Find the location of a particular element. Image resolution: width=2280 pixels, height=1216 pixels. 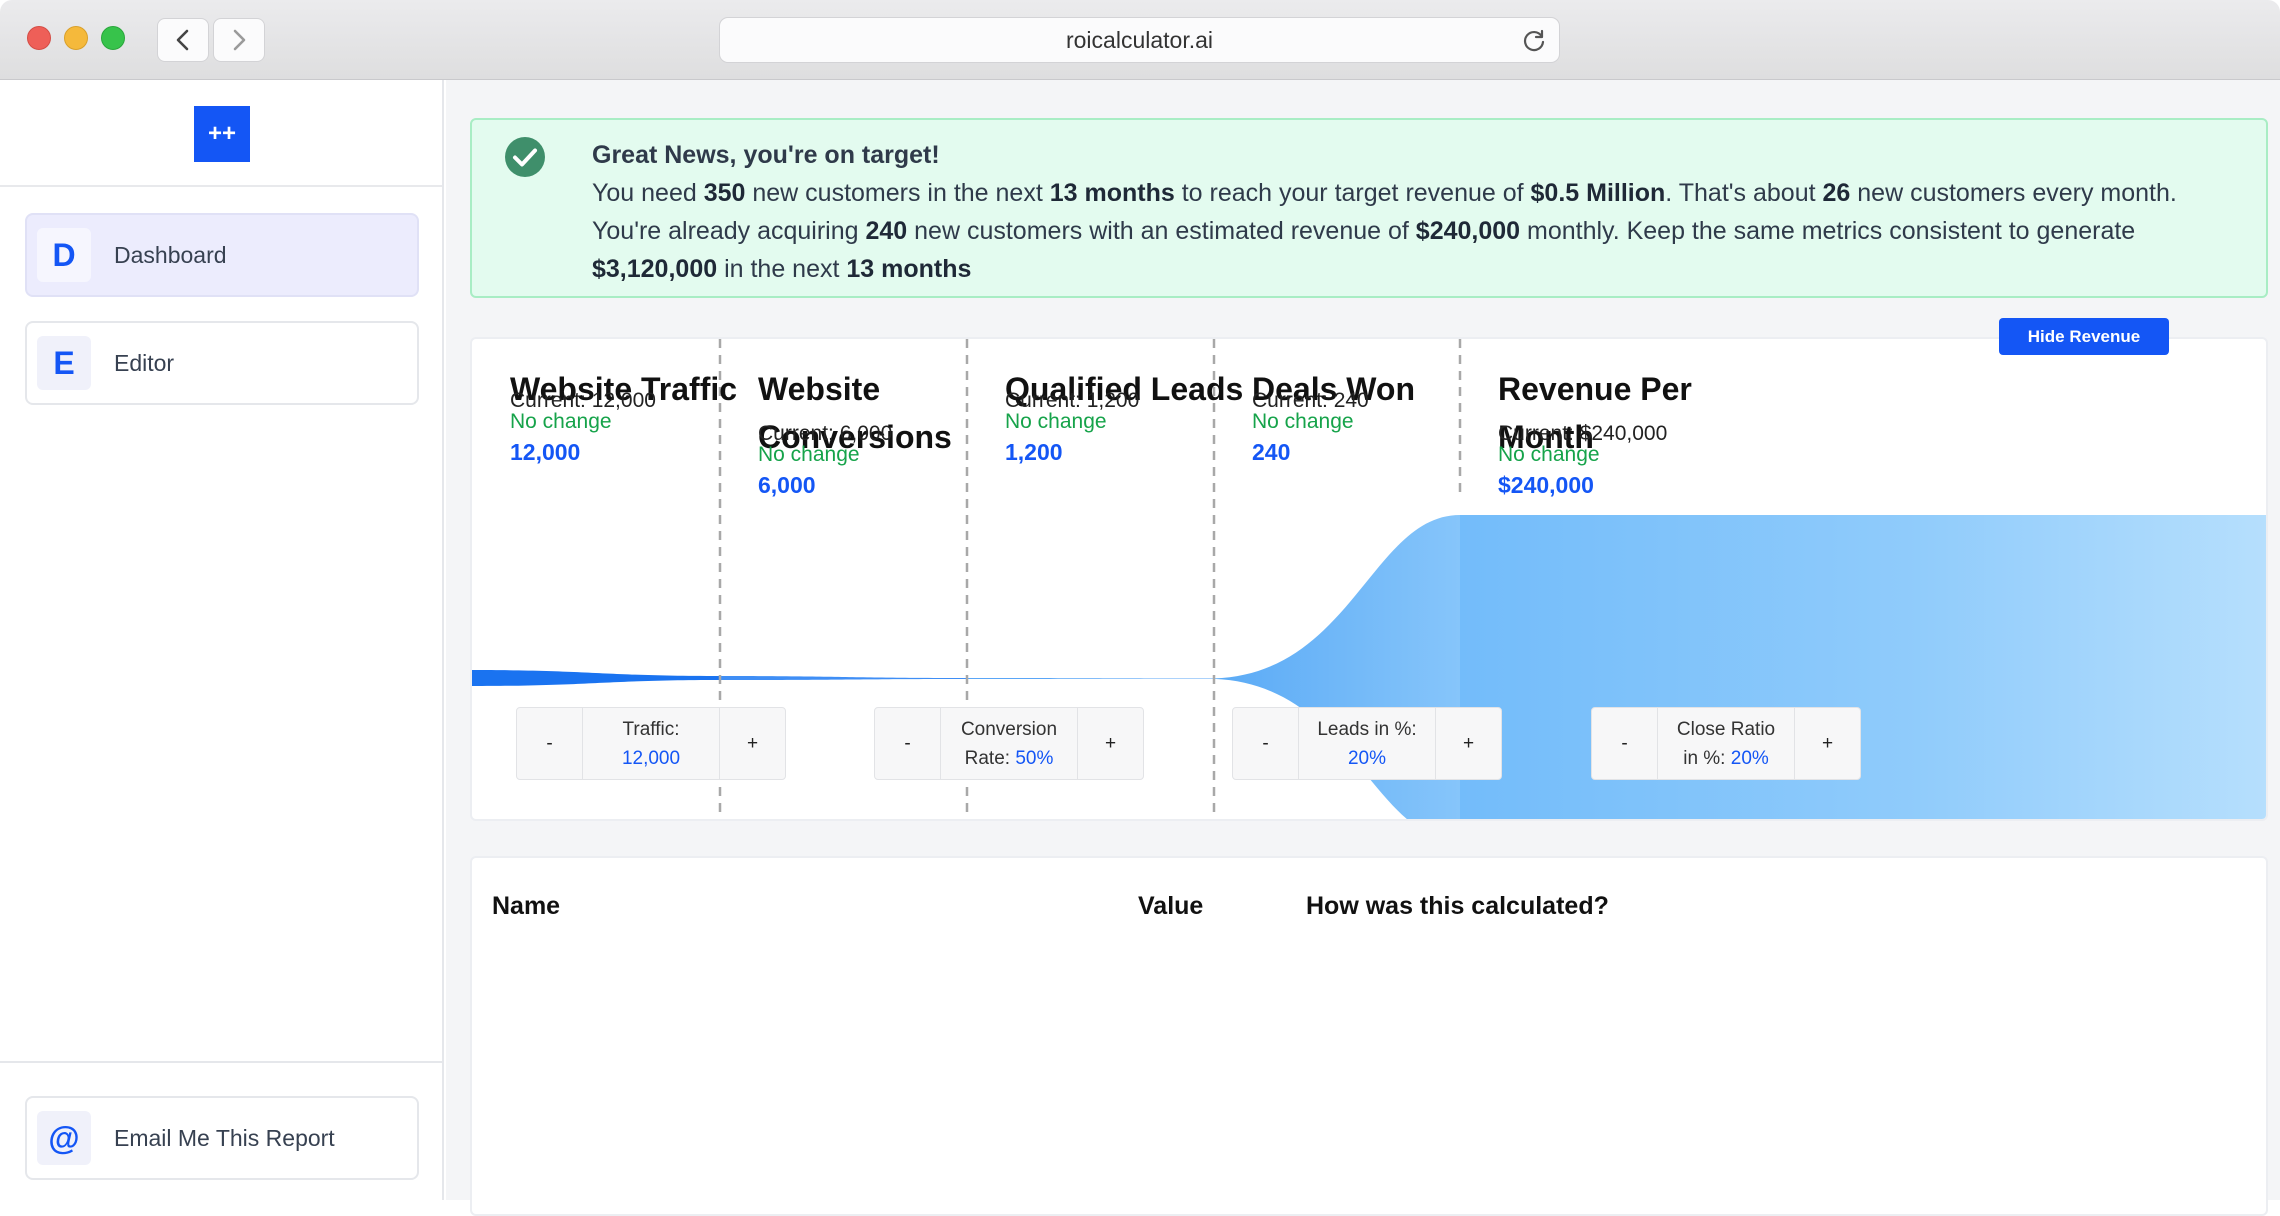

email-report-label: Email Me This Report is located at coordinates (224, 1137).